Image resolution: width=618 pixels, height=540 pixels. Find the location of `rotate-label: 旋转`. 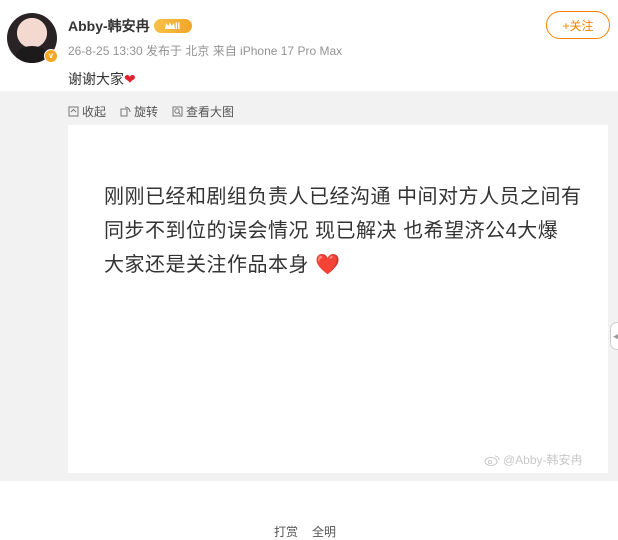

rotate-label: 旋转 is located at coordinates (146, 112).